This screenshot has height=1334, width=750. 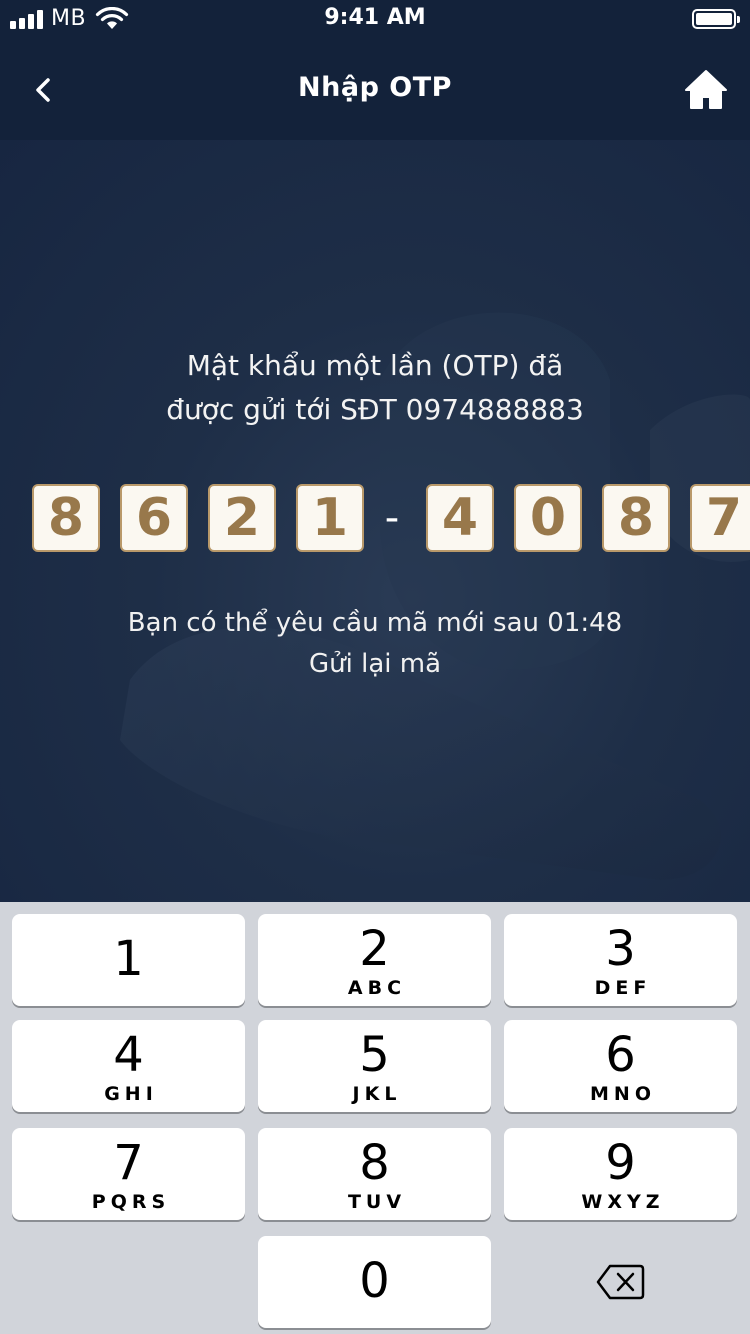 I want to click on status-bar: MB 9:41 AM, so click(x=375, y=20).